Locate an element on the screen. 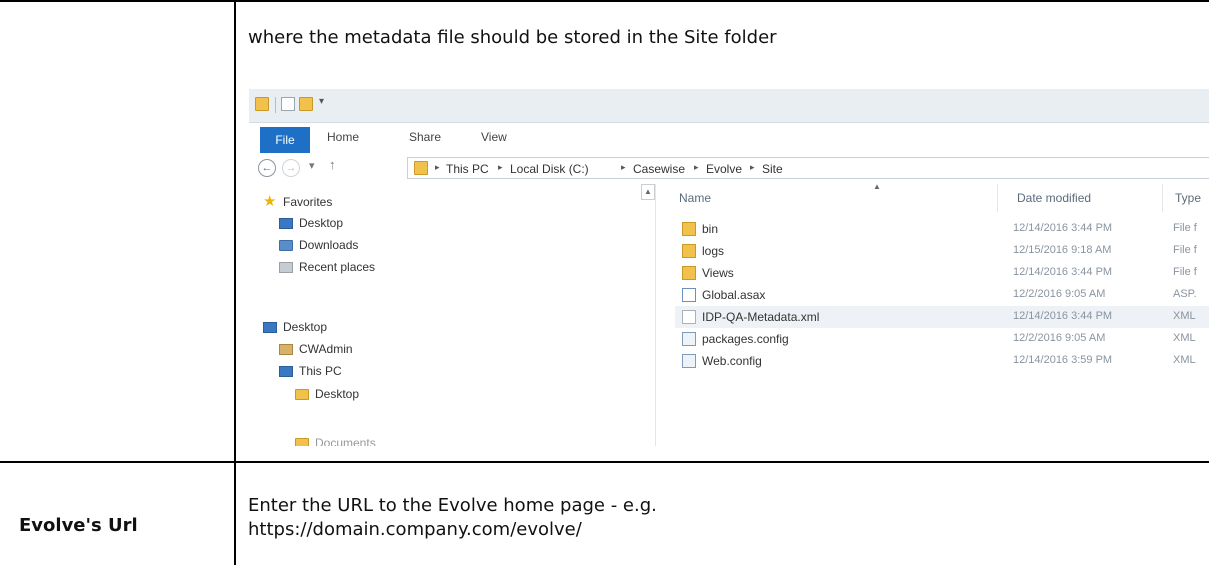 This screenshot has height=565, width=1209. star-icon: ★ is located at coordinates (270, 201).